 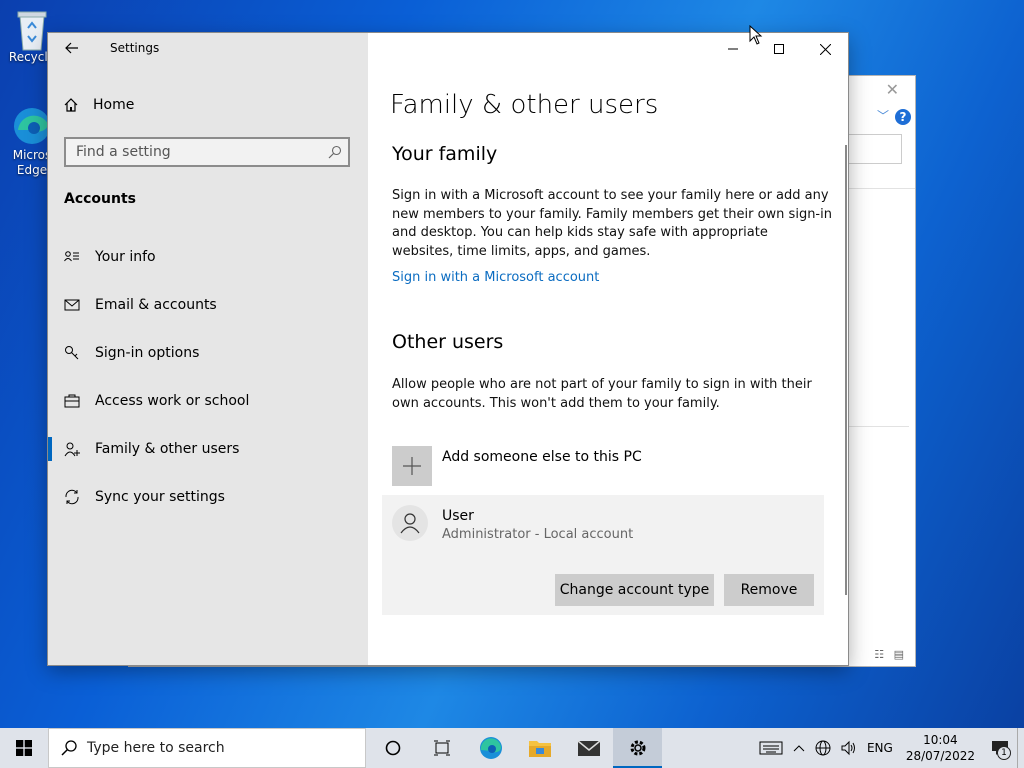 I want to click on sidebar-item-label: Access work or school, so click(x=172, y=401).